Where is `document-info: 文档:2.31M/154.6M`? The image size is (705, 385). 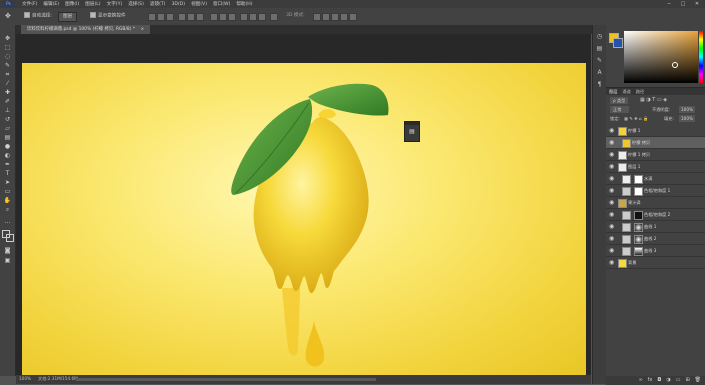
document-info: 文档:2.31M/154.6M is located at coordinates (58, 379).